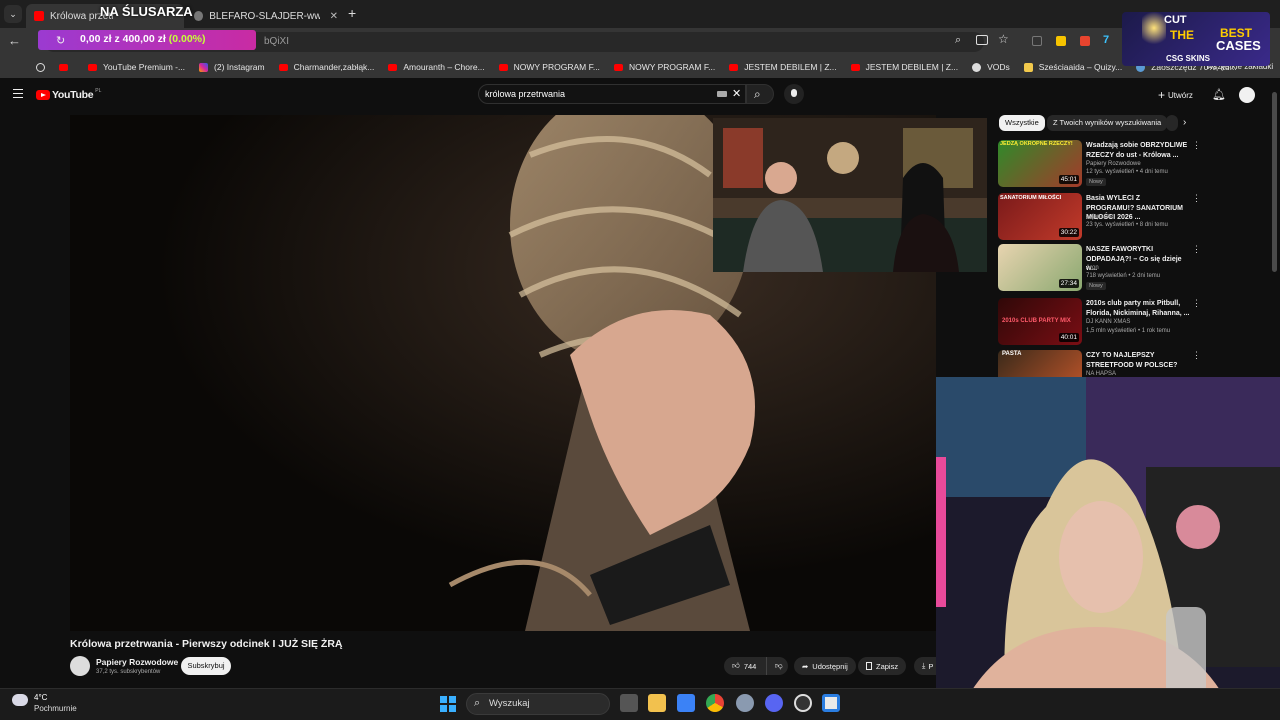 The width and height of the screenshot is (1280, 720). Describe the element at coordinates (80, 666) in the screenshot. I see `channel-avatar` at that location.